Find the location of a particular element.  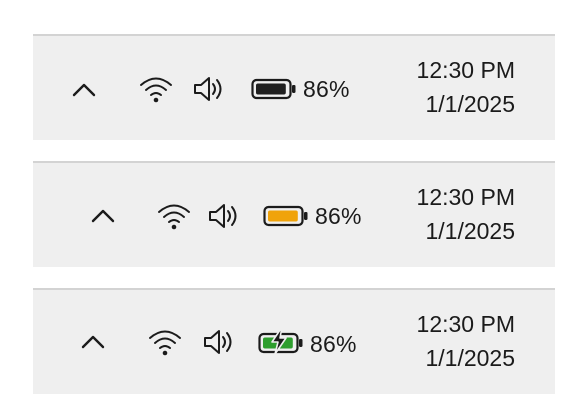

charging-bolt-icon is located at coordinates (279, 340).